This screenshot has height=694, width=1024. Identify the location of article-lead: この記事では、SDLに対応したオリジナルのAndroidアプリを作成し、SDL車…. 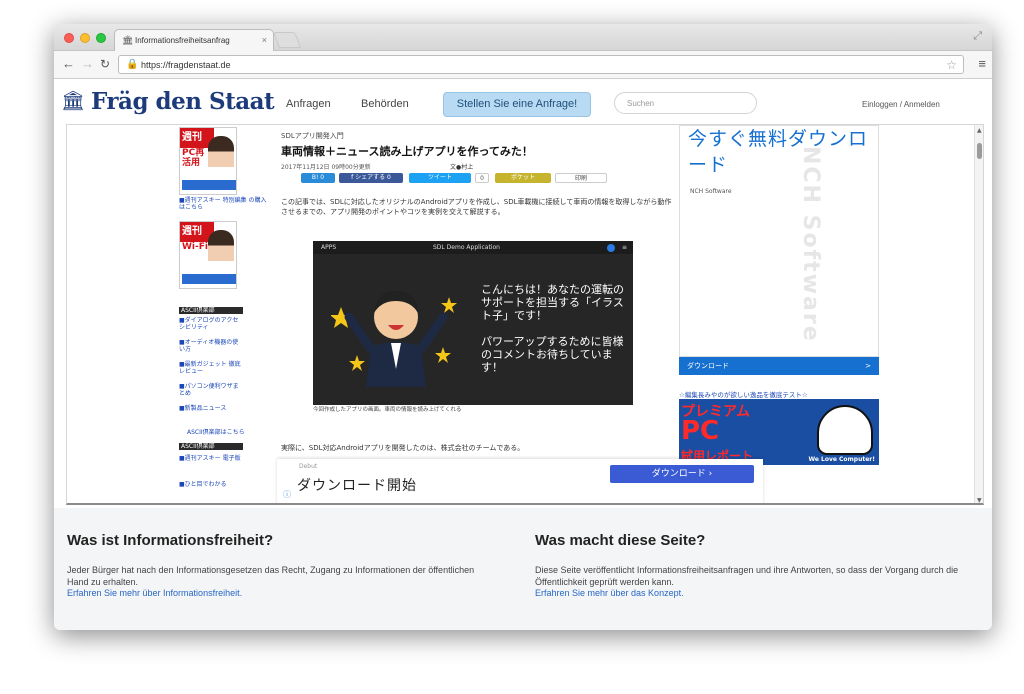
(476, 207).